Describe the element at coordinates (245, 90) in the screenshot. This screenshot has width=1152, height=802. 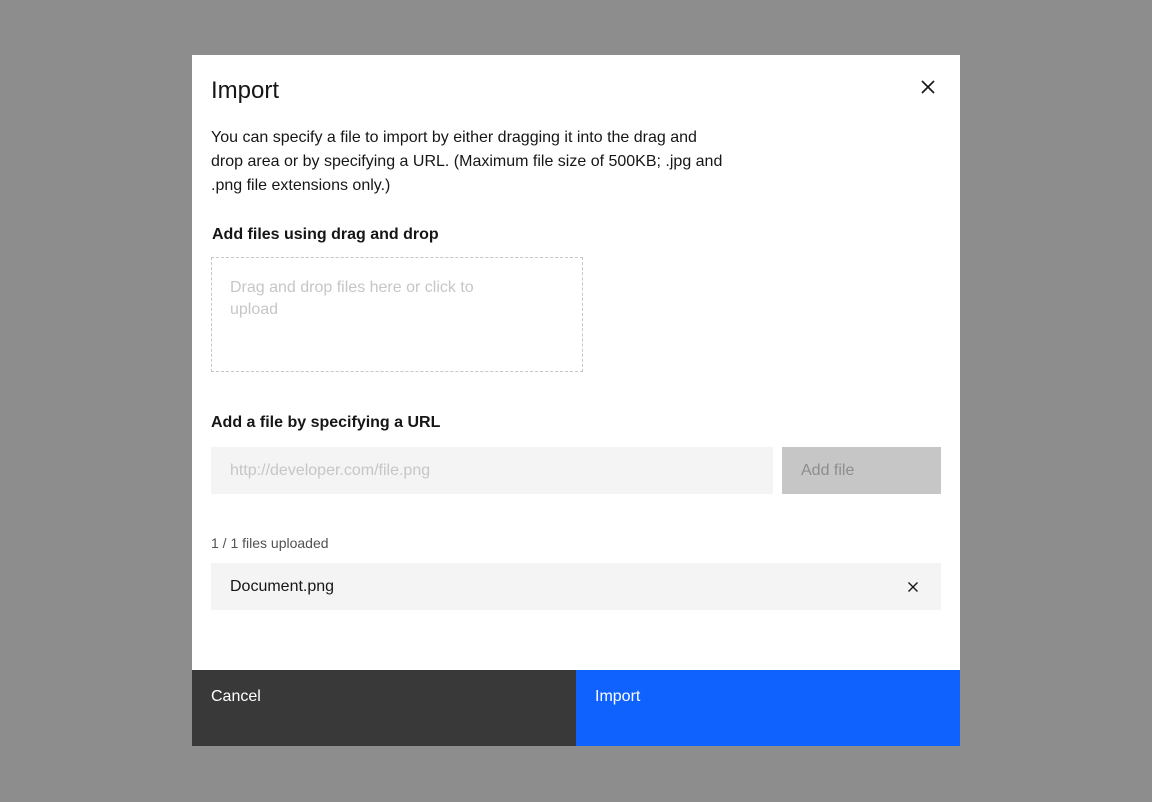
I see `modal-title: Import` at that location.